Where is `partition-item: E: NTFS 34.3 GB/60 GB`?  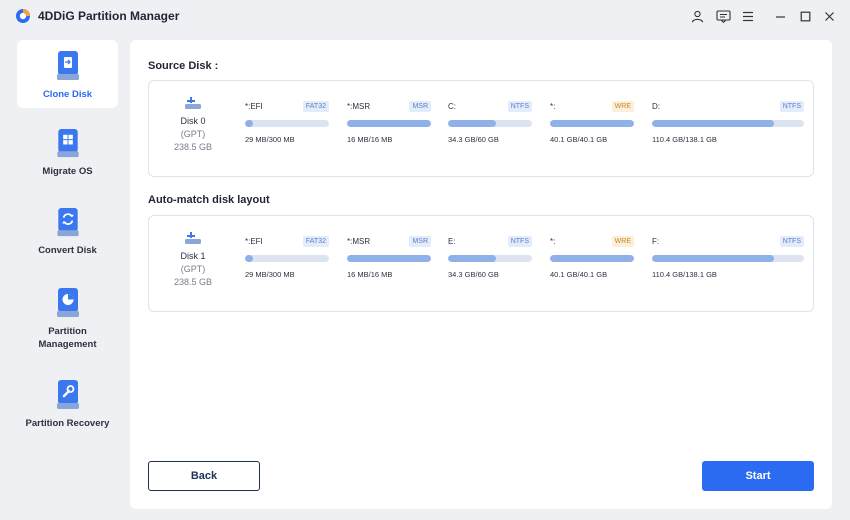
partition-item: E: NTFS 34.3 GB/60 GB is located at coordinates (490, 257).